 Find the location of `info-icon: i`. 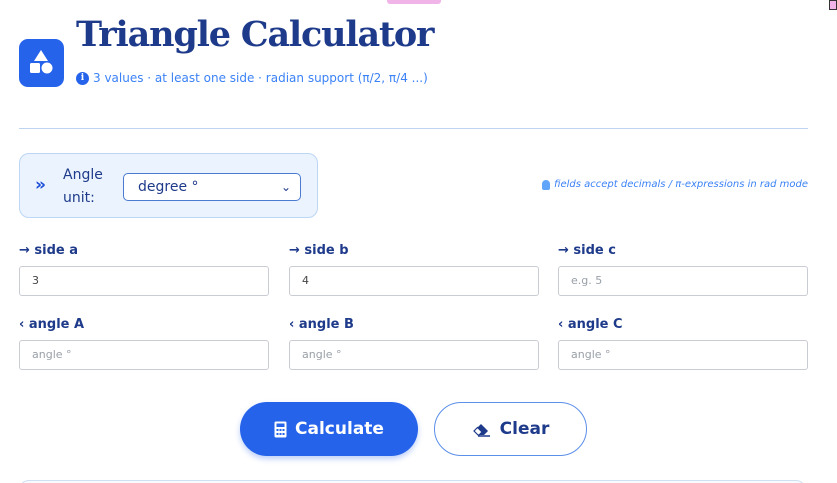

info-icon: i is located at coordinates (82, 78).